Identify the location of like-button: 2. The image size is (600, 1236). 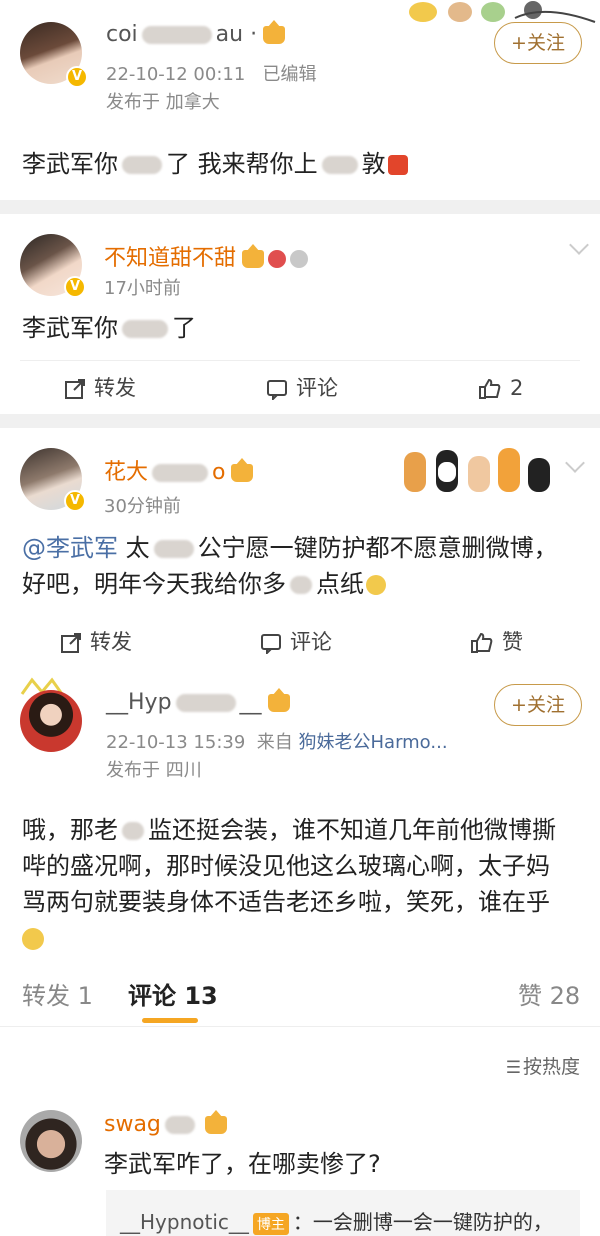
(500, 388).